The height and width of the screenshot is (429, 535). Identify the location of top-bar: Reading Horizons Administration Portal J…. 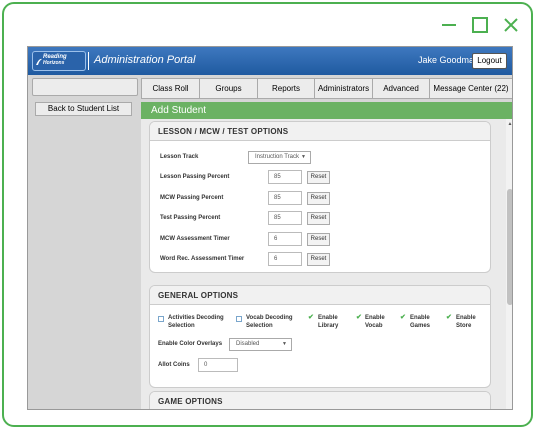
(270, 61).